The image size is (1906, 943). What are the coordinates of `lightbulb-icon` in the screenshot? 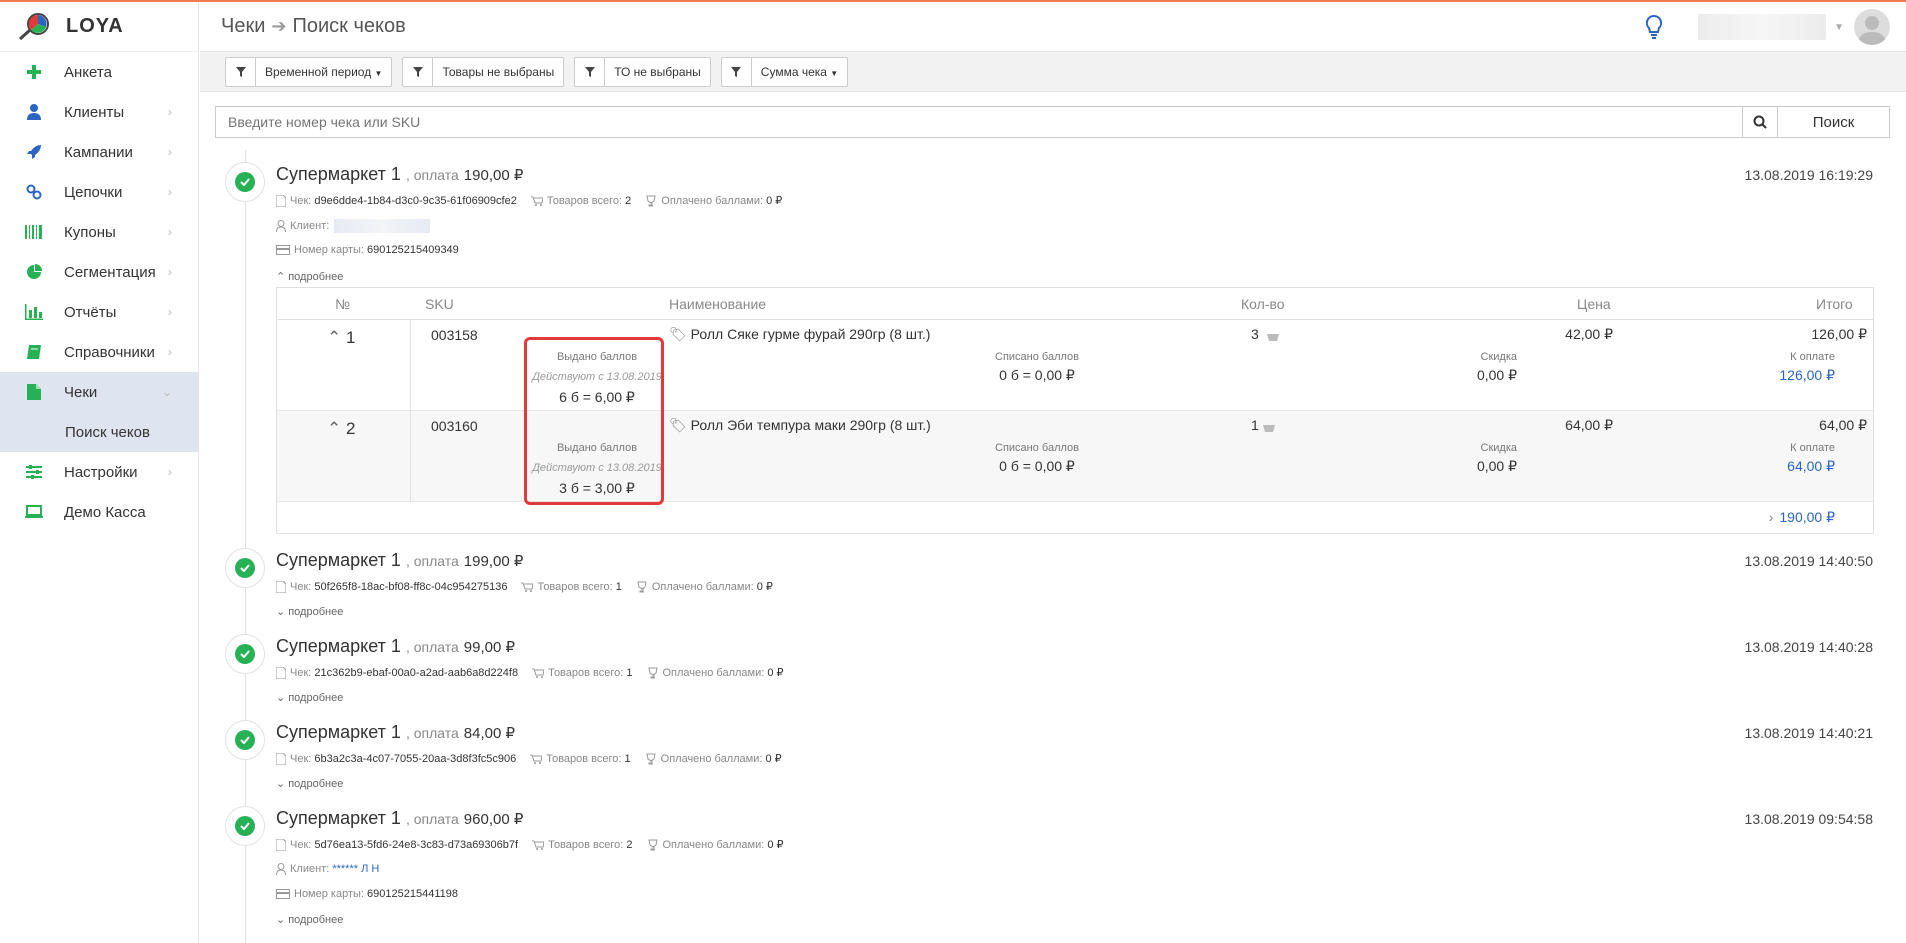 It's located at (1654, 27).